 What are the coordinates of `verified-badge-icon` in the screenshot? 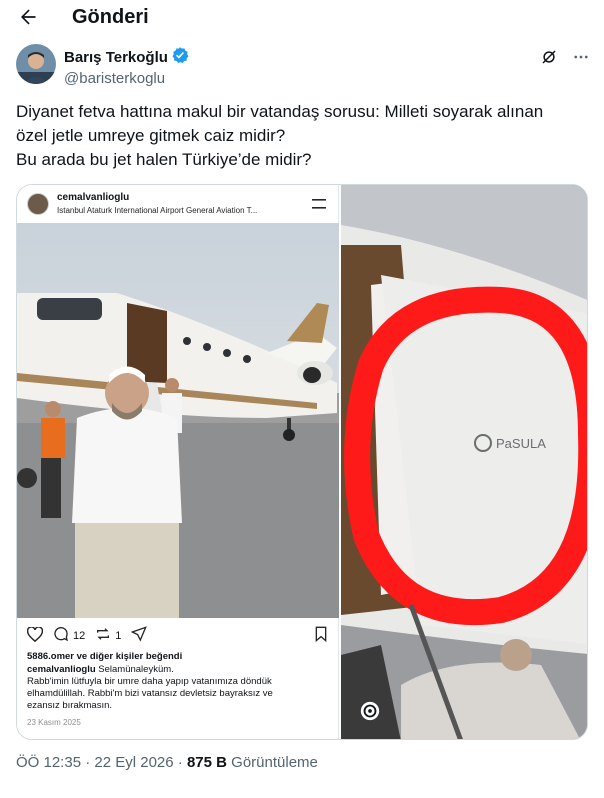 It's located at (180, 57).